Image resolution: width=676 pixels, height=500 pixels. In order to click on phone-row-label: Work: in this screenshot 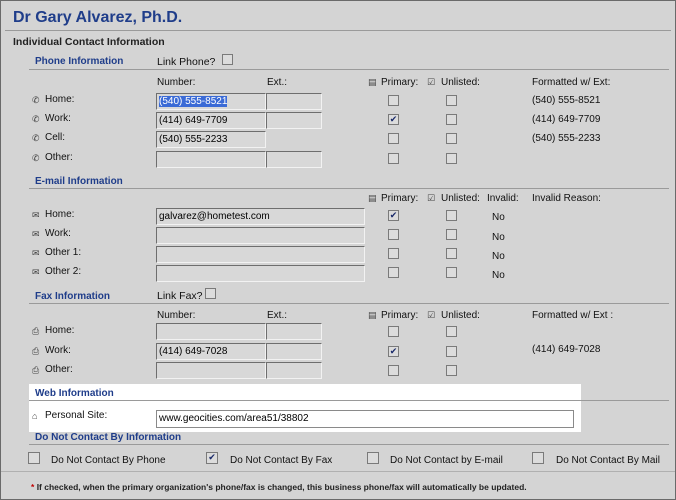, I will do `click(58, 118)`.